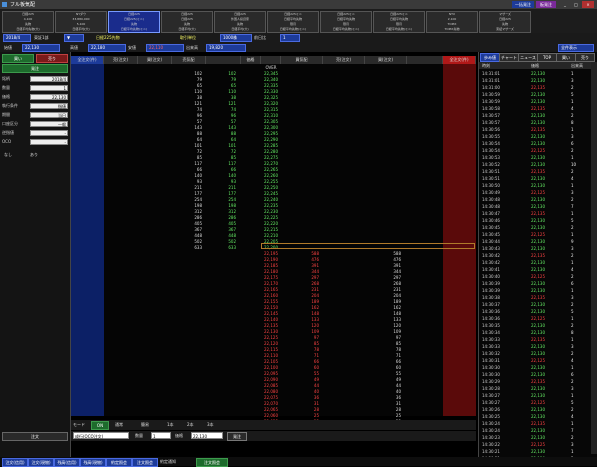  Describe the element at coordinates (192, 47) in the screenshot. I see `volume-label: 出来高` at that location.